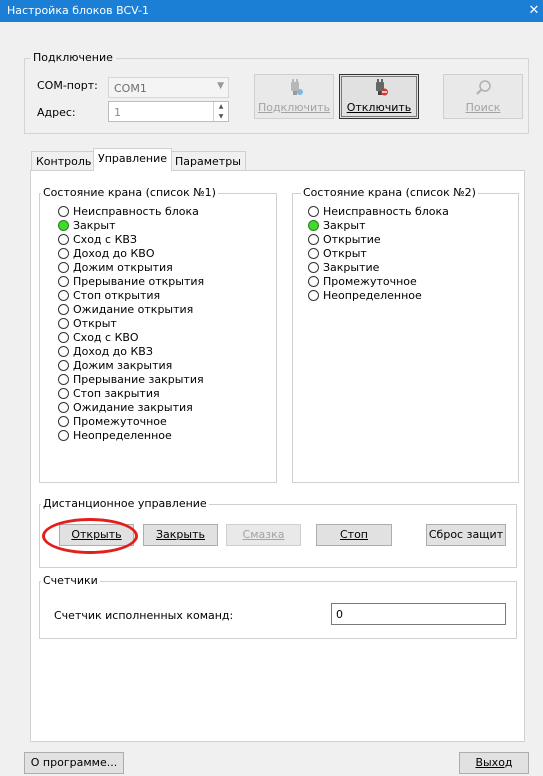 The image size is (543, 776). I want to click on close-label: Закрыть, so click(180, 534).